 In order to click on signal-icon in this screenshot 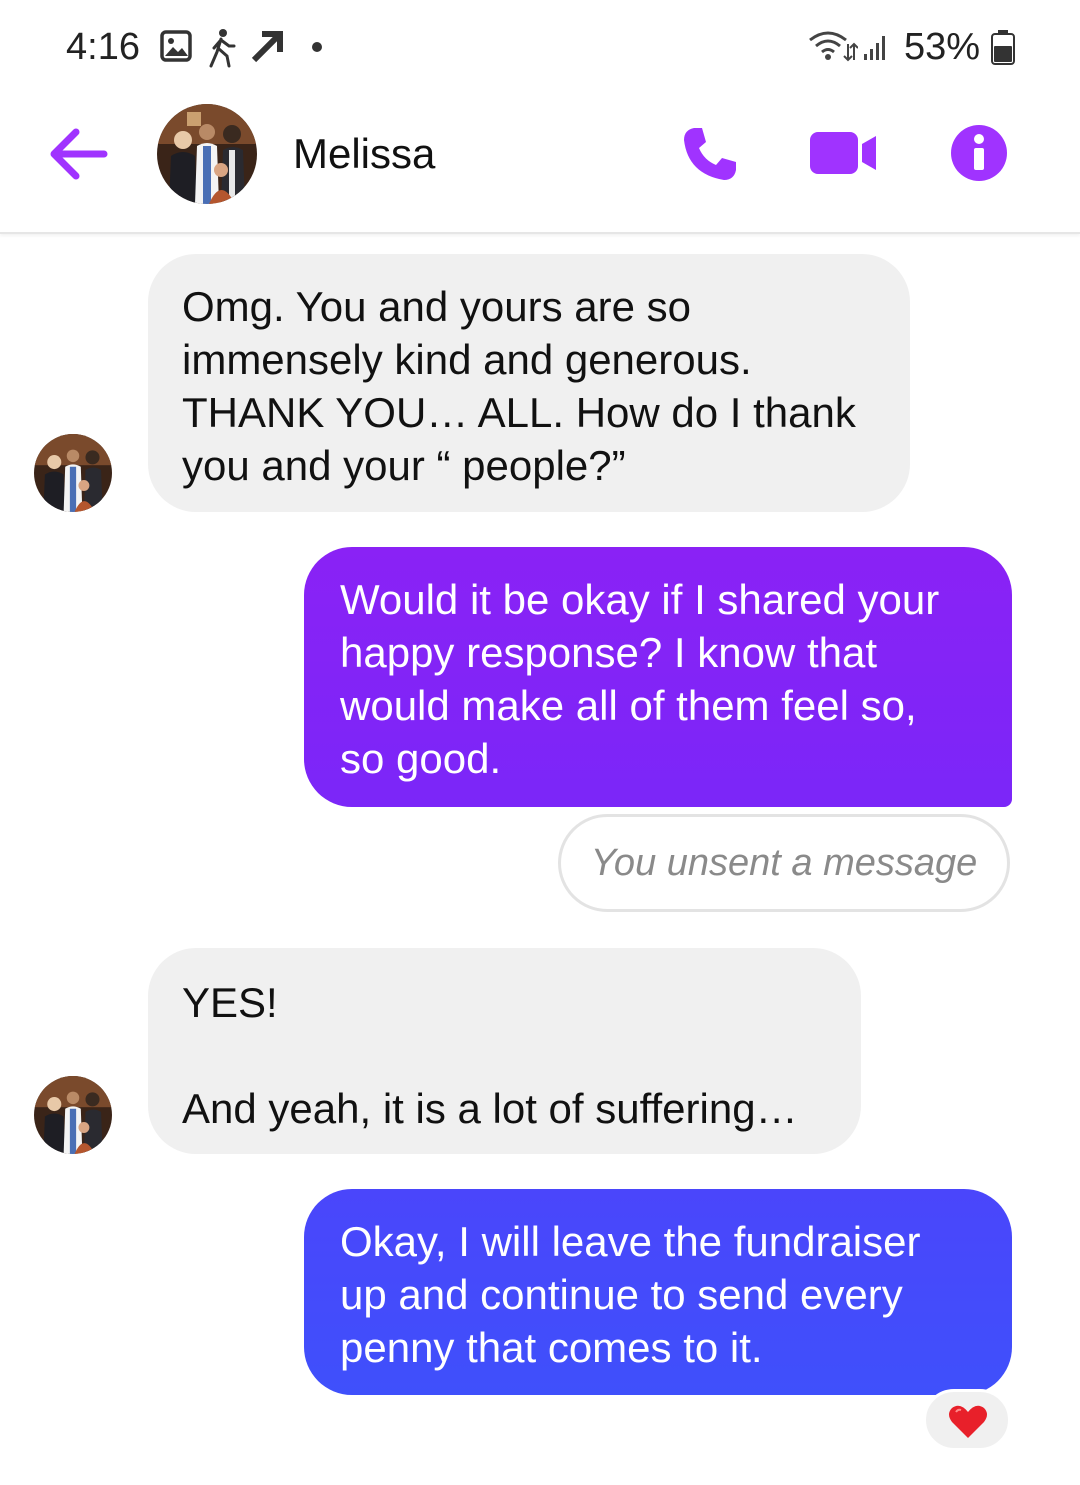, I will do `click(874, 48)`.